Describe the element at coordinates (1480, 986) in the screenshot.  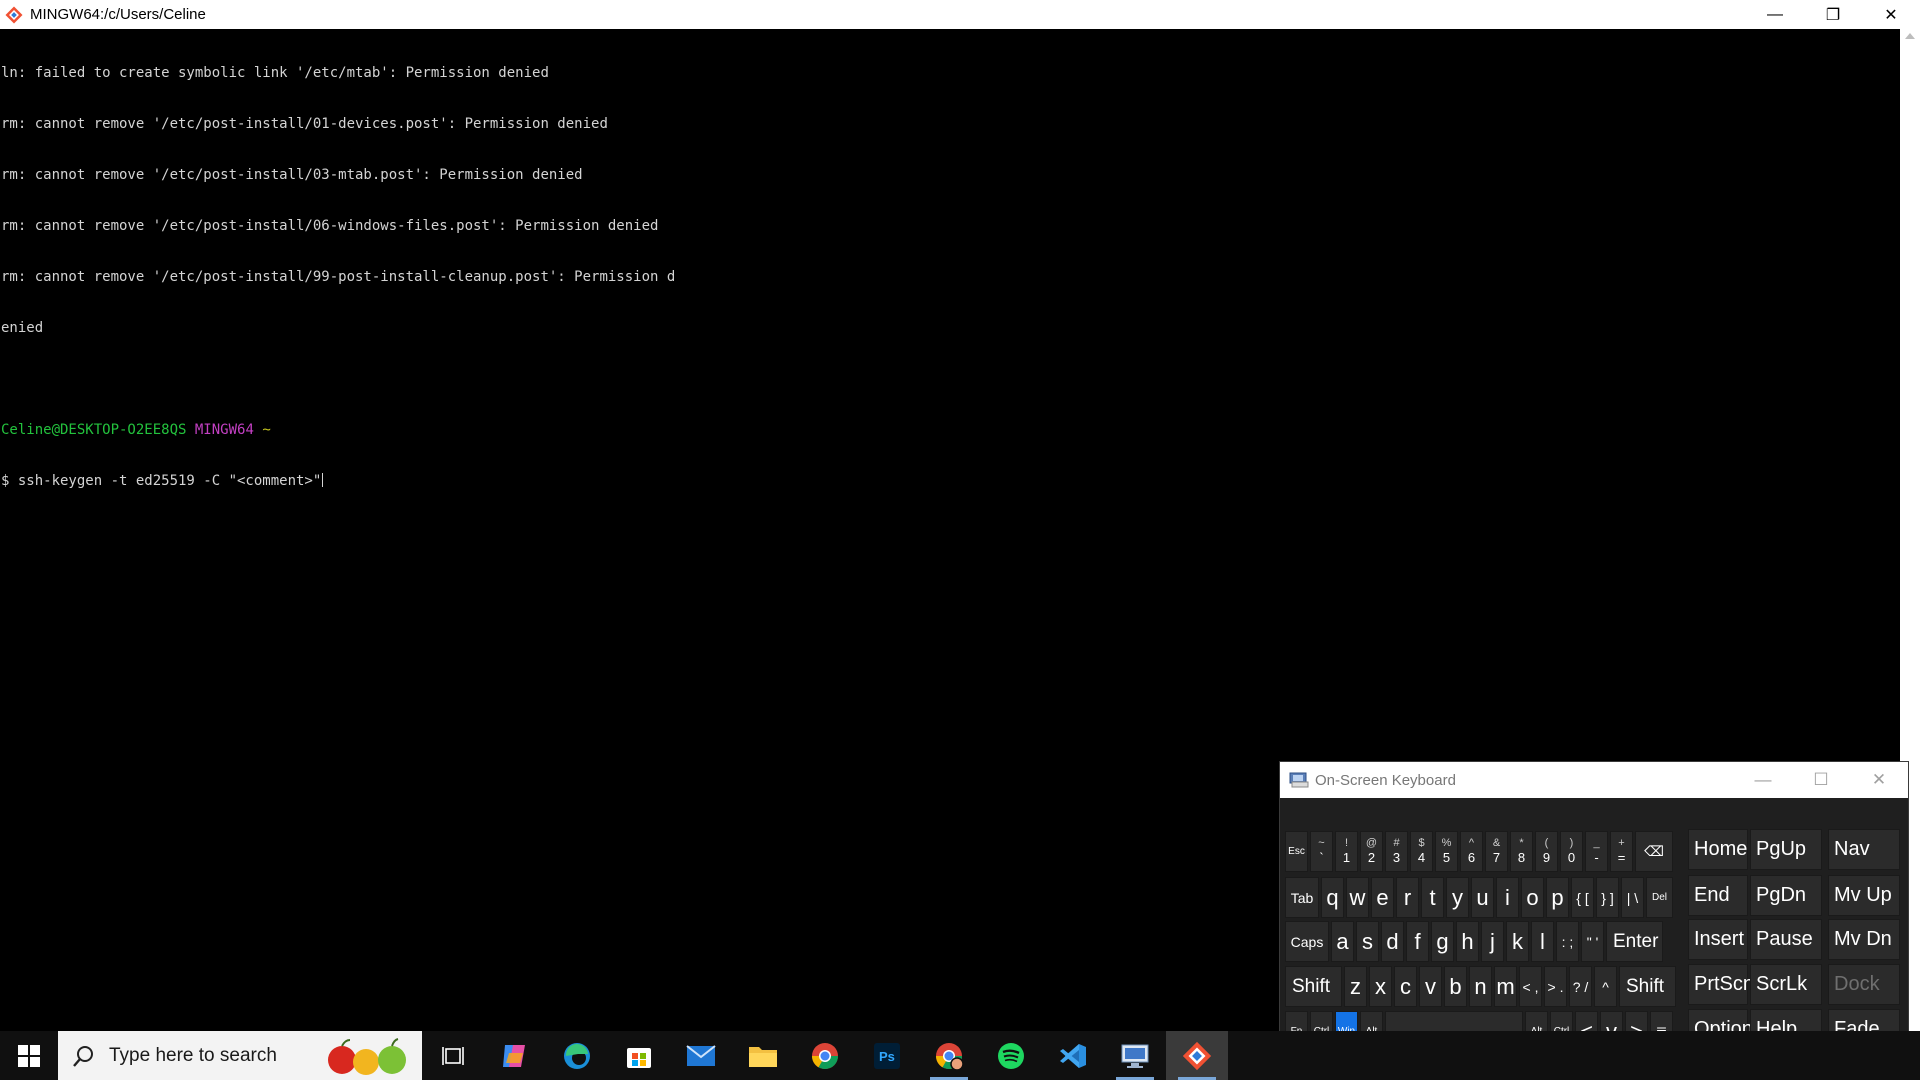
I see `key-row4-6: n` at that location.